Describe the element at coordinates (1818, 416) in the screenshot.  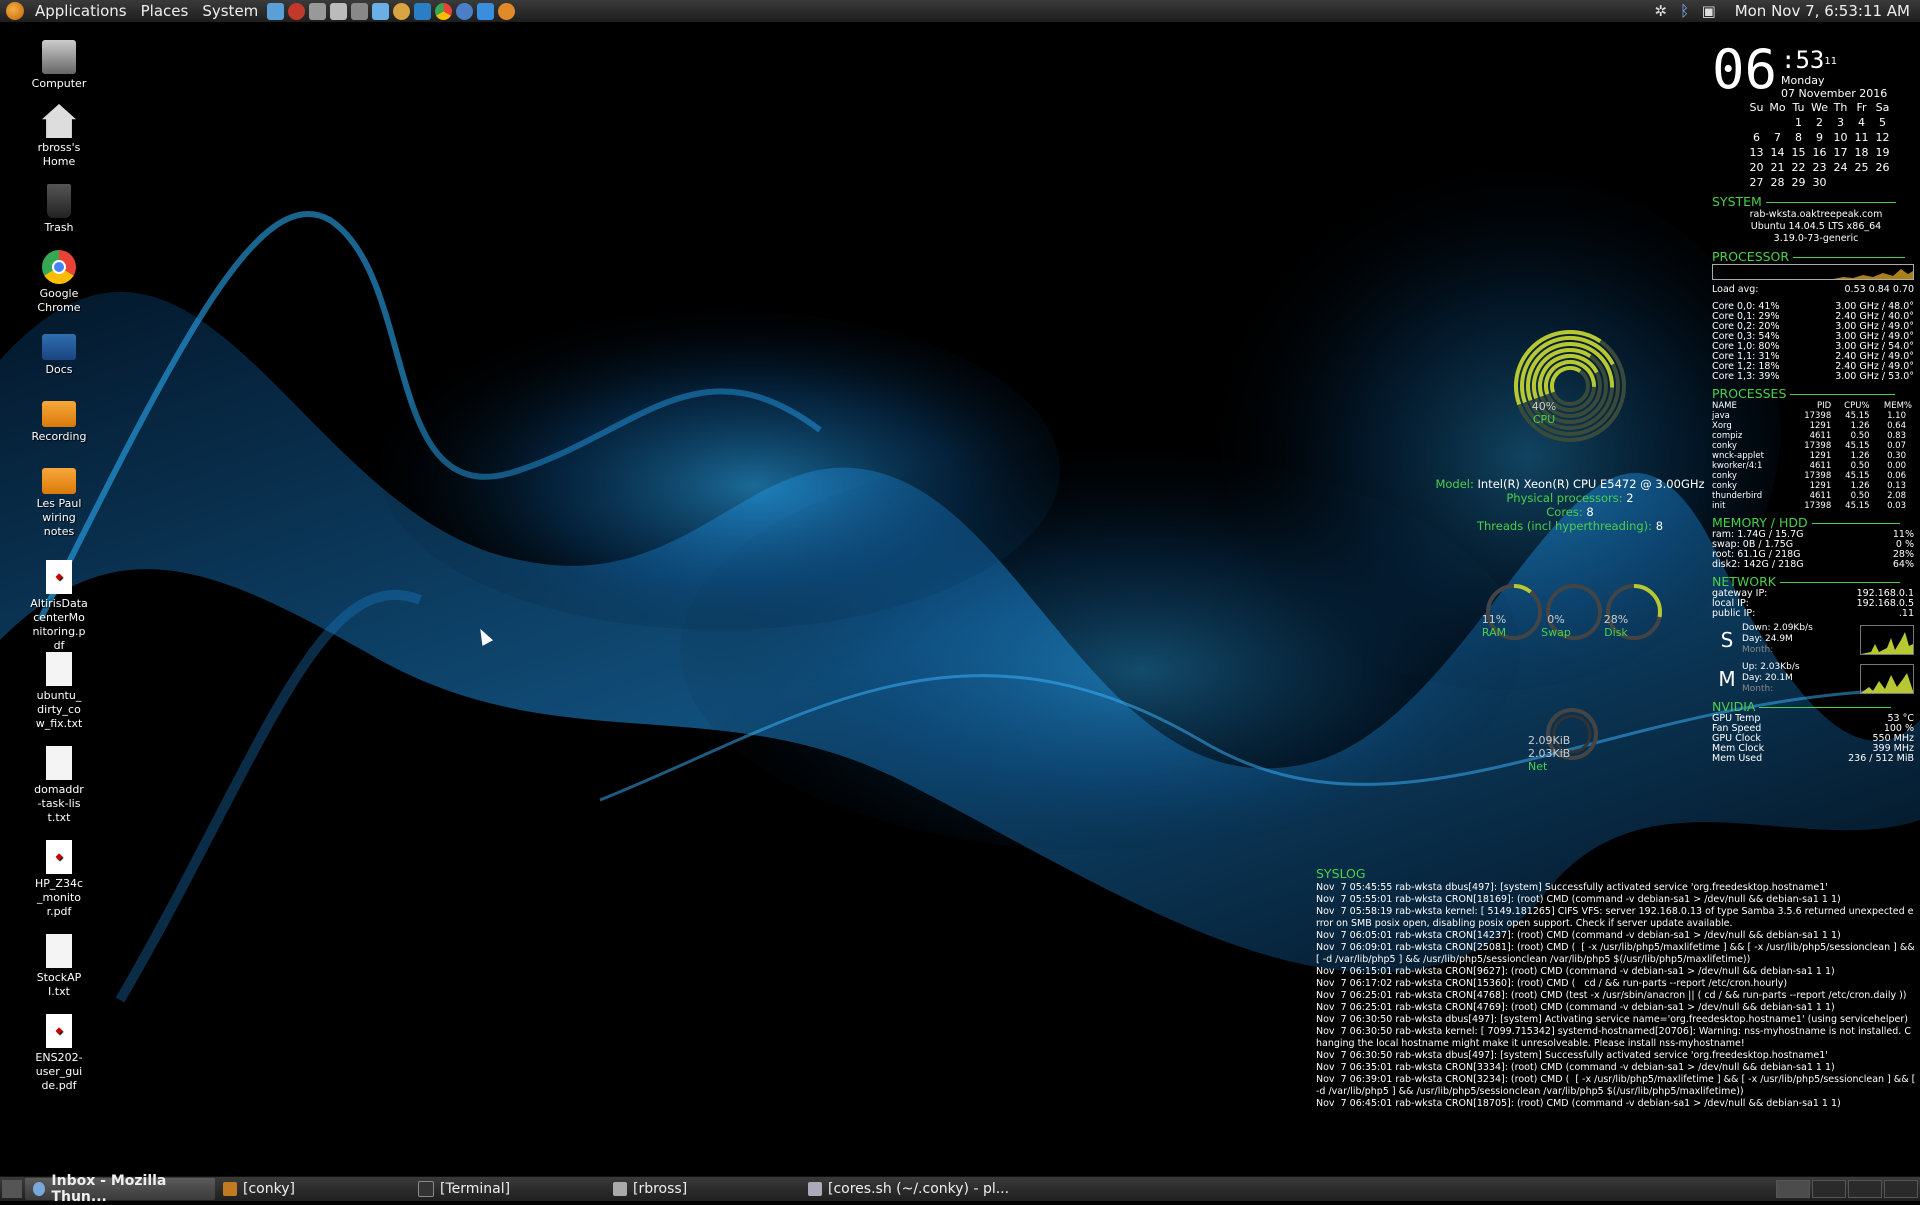
I see `process-cell: 17398` at that location.